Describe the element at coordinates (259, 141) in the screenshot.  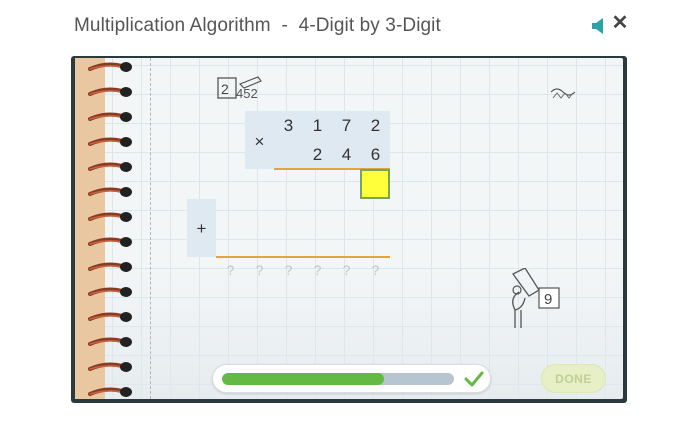
I see `times-sign: ×` at that location.